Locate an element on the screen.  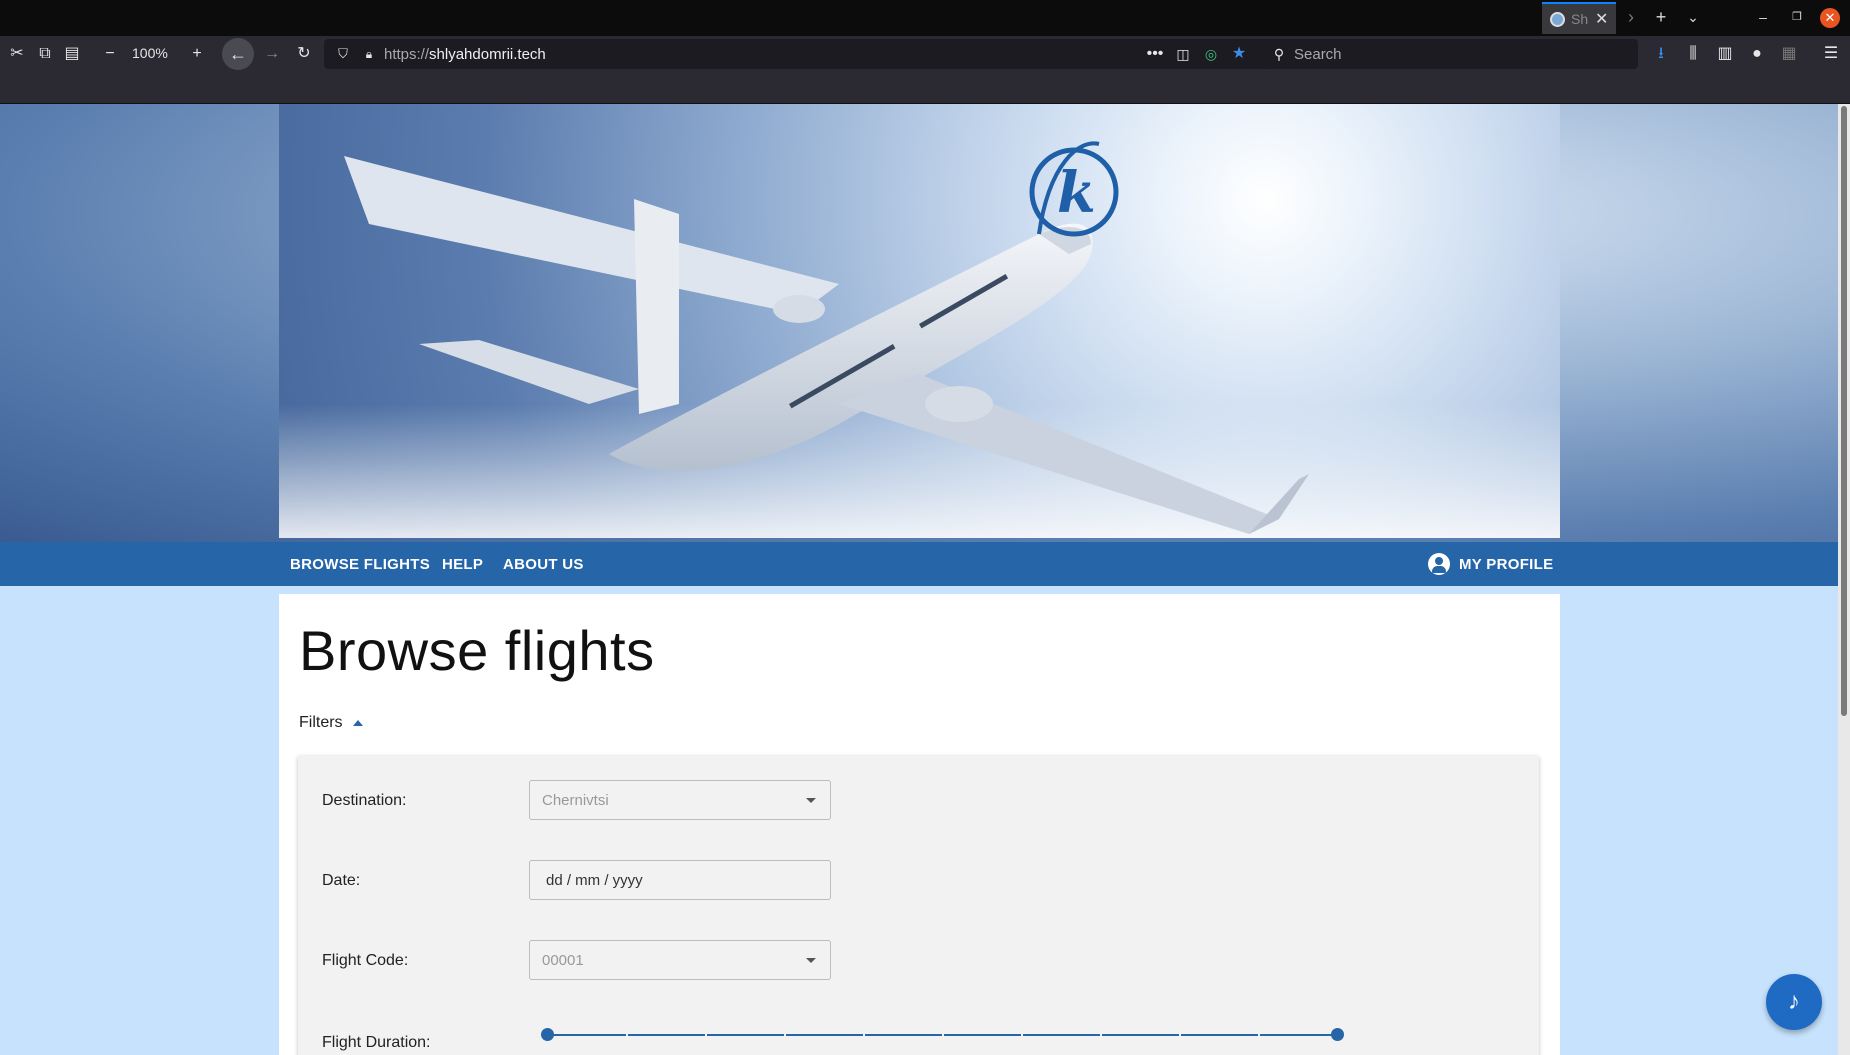
reload-icon: ↻ is located at coordinates (304, 54).